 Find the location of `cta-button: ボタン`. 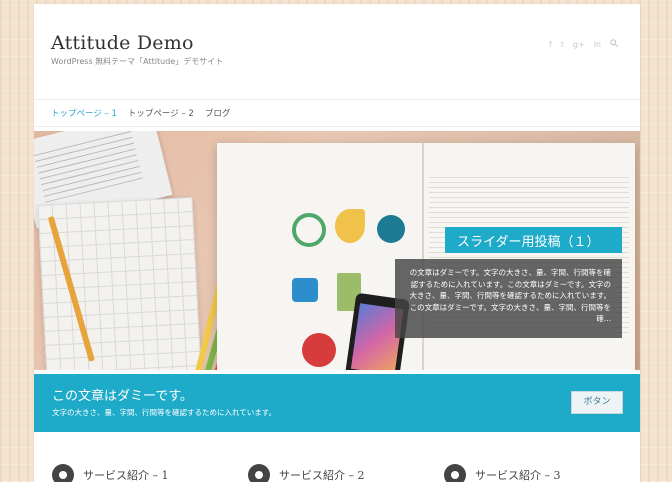

cta-button: ボタン is located at coordinates (597, 402).